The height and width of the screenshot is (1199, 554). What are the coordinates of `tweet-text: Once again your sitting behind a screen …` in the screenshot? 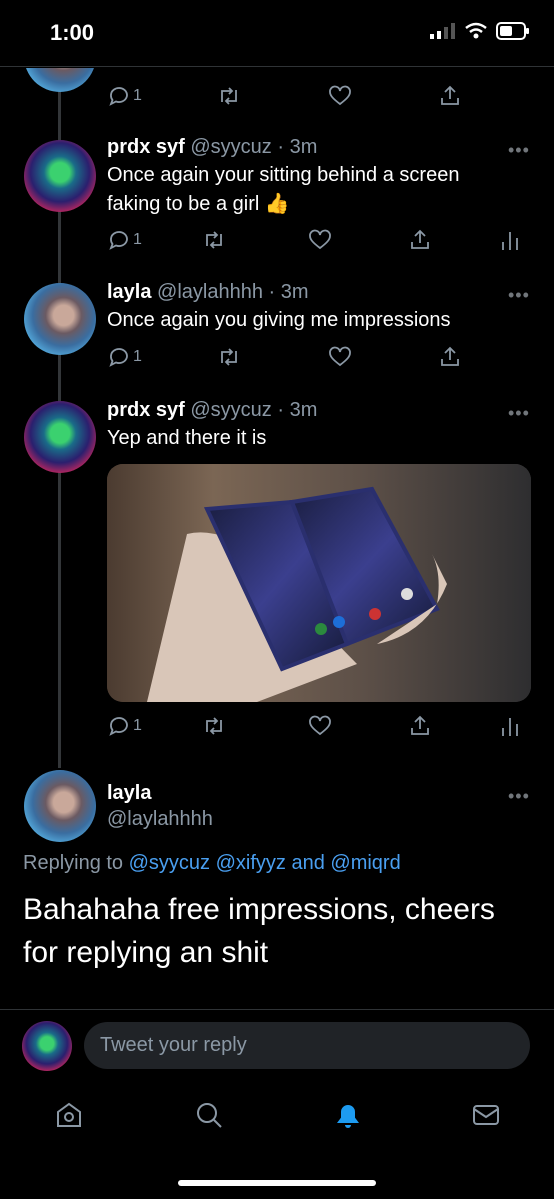 It's located at (322, 190).